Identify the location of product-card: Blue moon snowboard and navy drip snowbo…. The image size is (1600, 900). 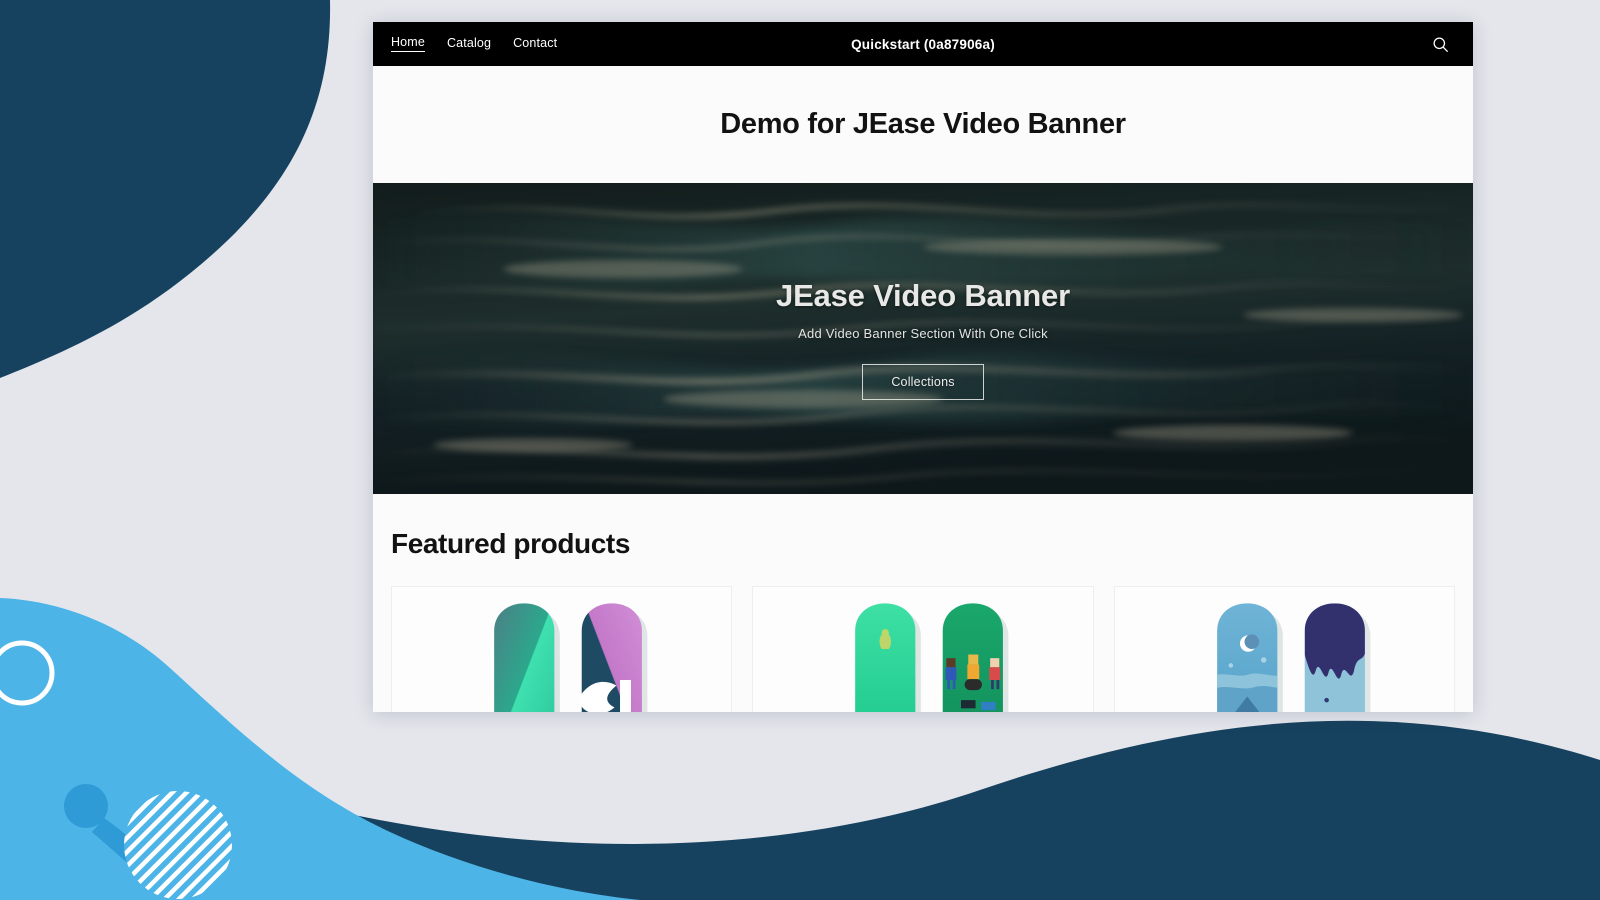
(1284, 649).